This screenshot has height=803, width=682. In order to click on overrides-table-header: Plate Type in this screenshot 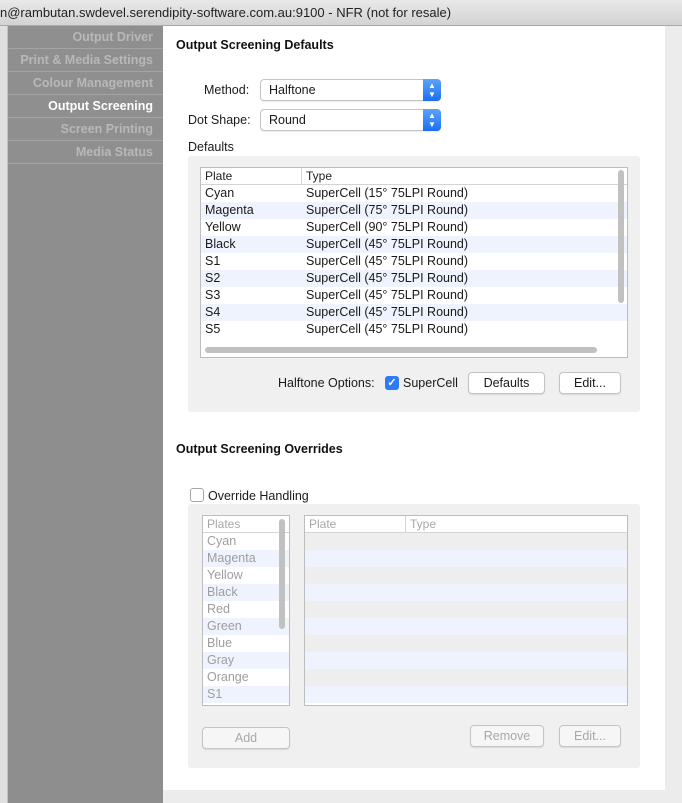, I will do `click(466, 524)`.